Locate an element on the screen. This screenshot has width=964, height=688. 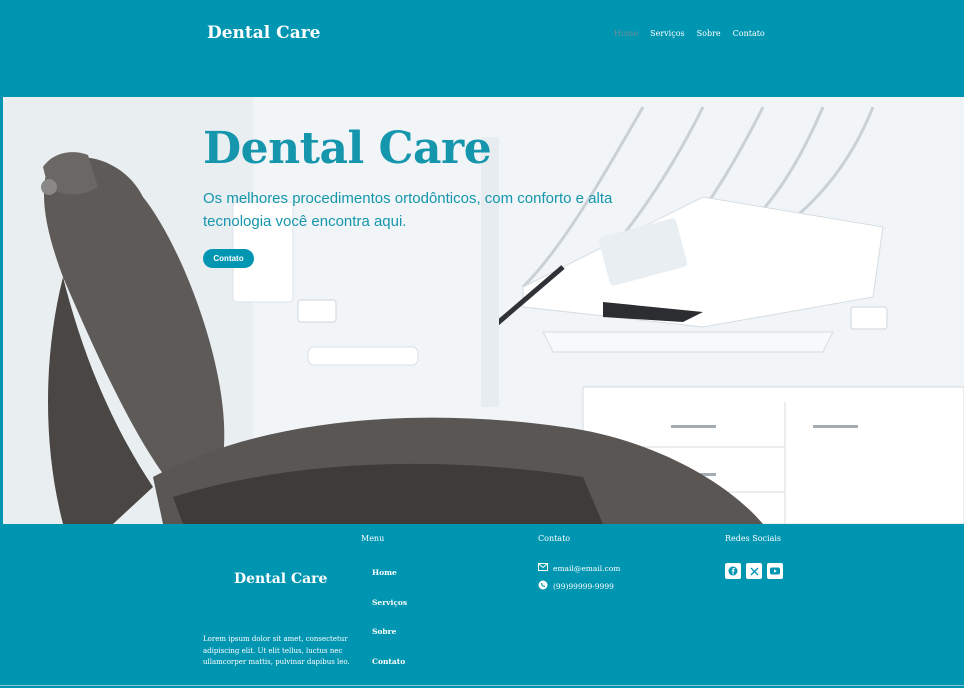
footer-menu-sobre: Sobre is located at coordinates (384, 631).